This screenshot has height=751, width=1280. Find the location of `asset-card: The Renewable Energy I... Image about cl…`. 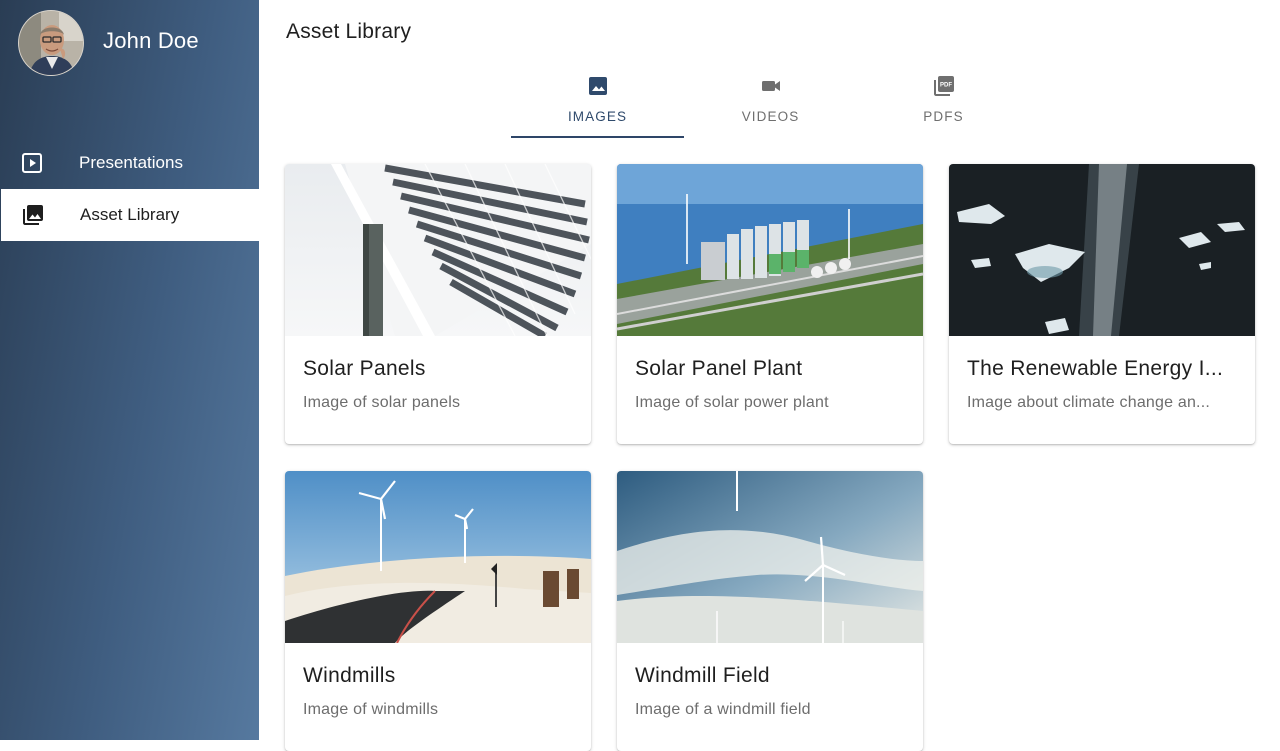

asset-card: The Renewable Energy I... Image about cl… is located at coordinates (1102, 304).